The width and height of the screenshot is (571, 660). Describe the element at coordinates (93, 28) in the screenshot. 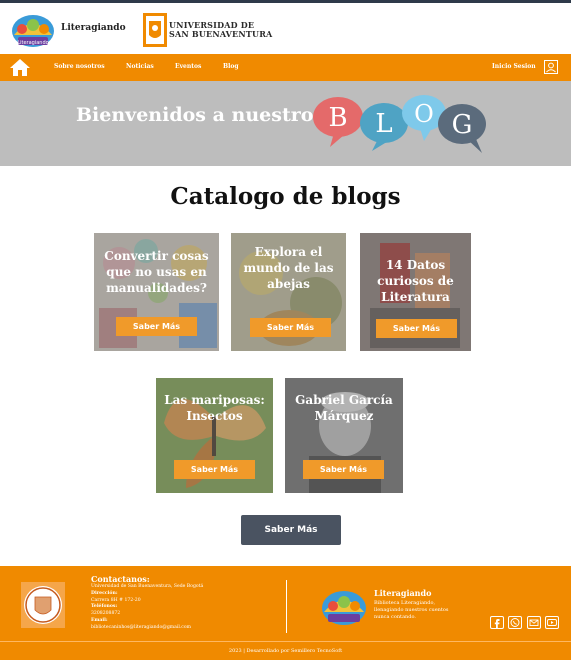

I see `brand-name: Literagiando` at that location.